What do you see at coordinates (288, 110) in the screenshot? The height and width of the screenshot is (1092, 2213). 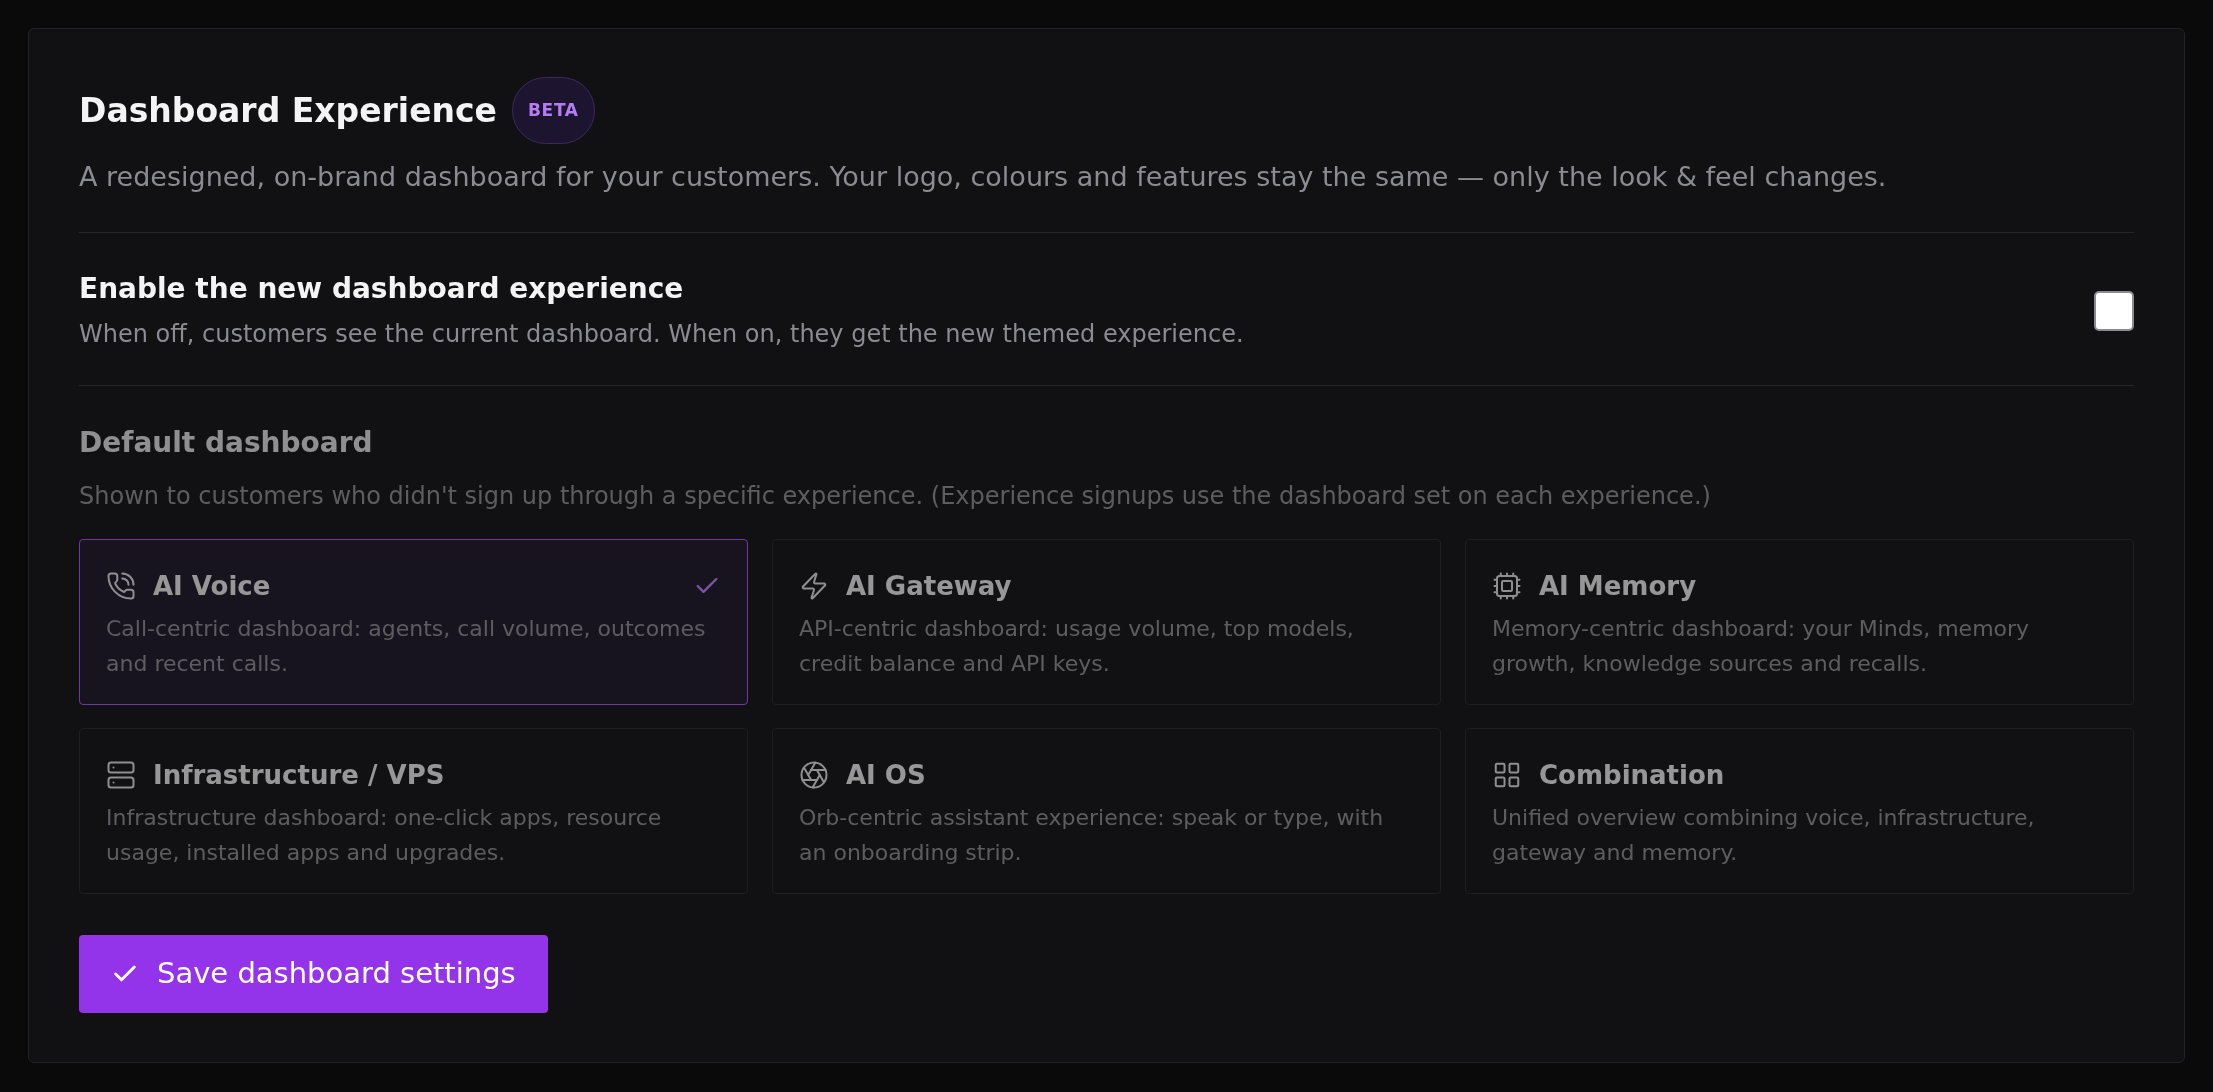 I see `panel-title: Dashboard Experience` at bounding box center [288, 110].